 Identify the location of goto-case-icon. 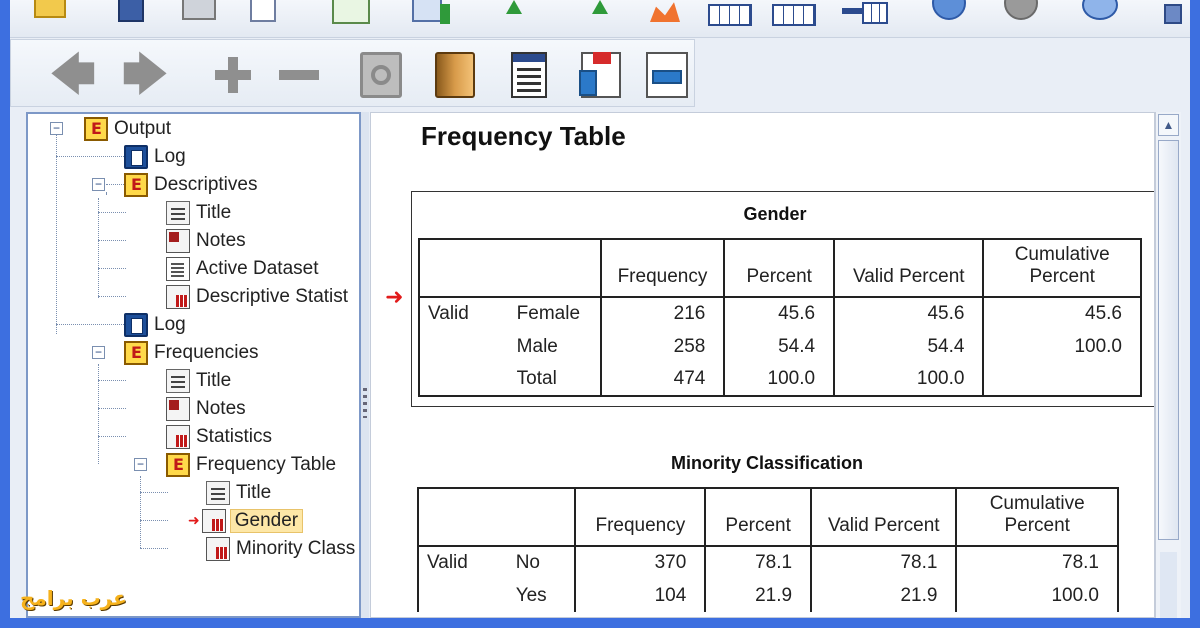
(513, 13).